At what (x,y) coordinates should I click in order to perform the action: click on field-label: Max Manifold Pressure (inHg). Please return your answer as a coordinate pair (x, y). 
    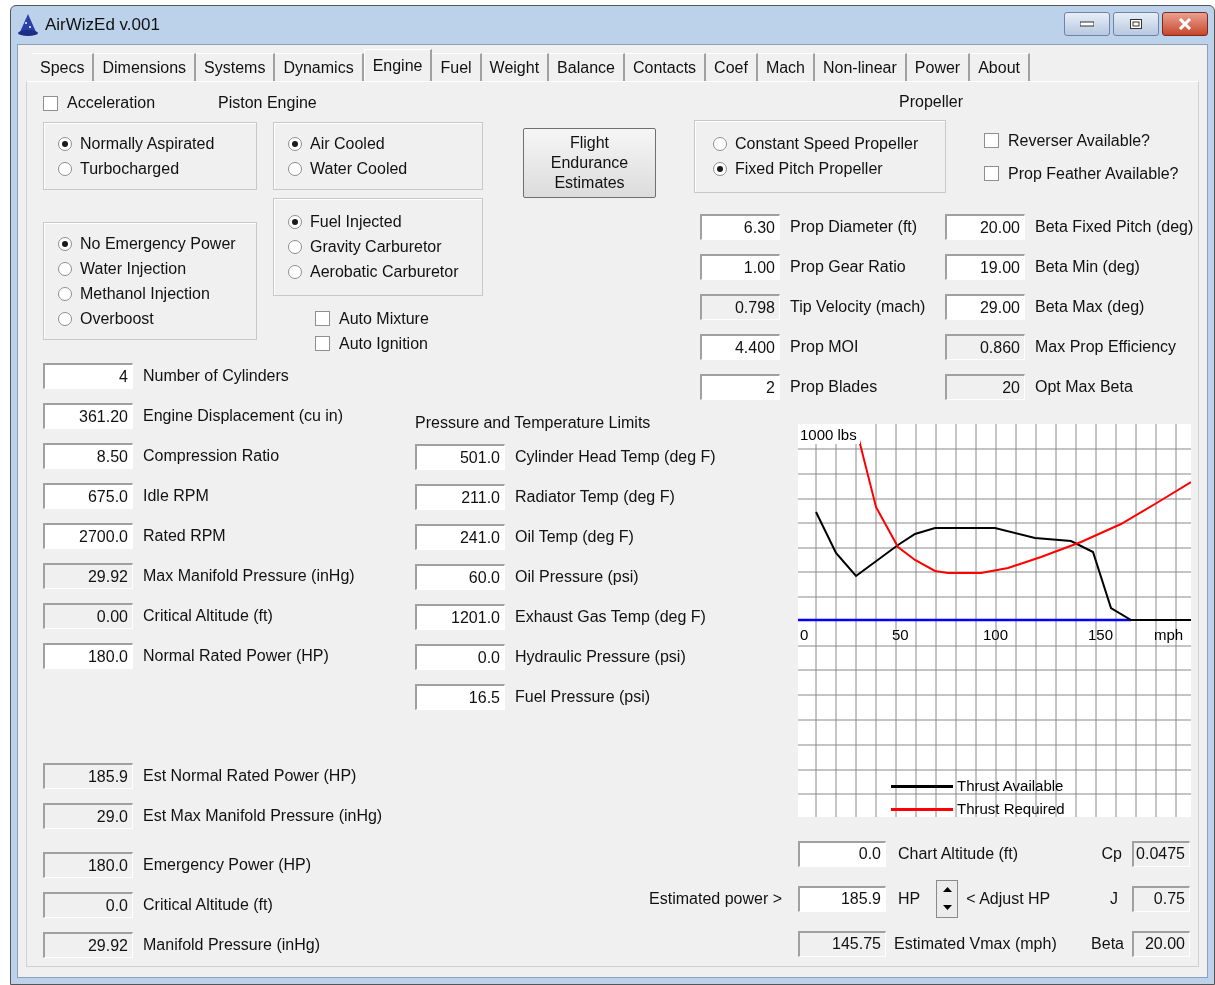
    Looking at the image, I should click on (249, 576).